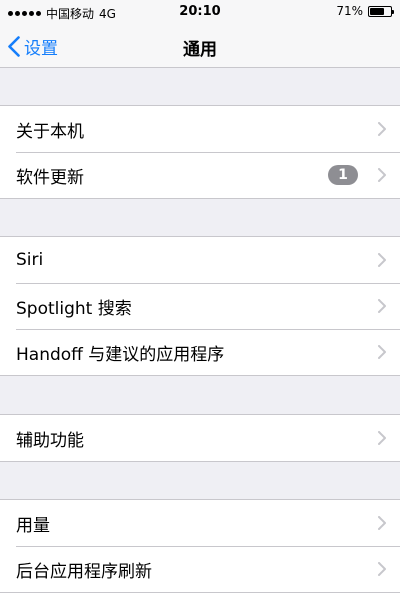  Describe the element at coordinates (200, 129) in the screenshot. I see `row-about: 关于本机` at that location.